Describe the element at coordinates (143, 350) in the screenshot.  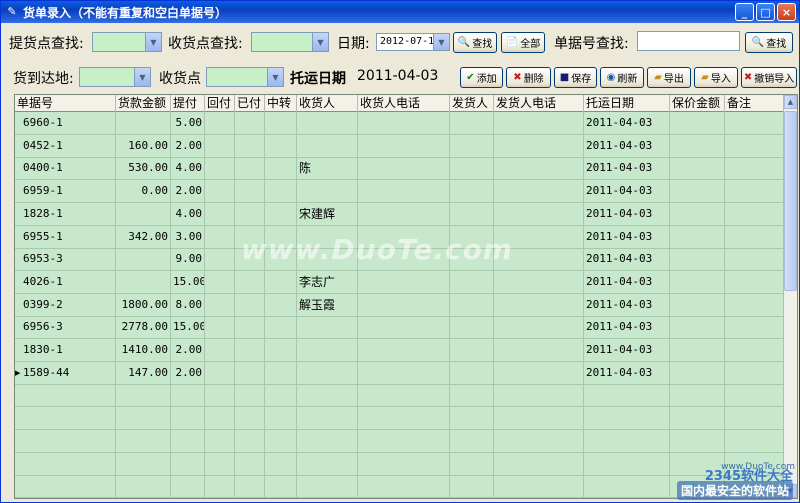
I see `table-cell: 1410.00` at that location.